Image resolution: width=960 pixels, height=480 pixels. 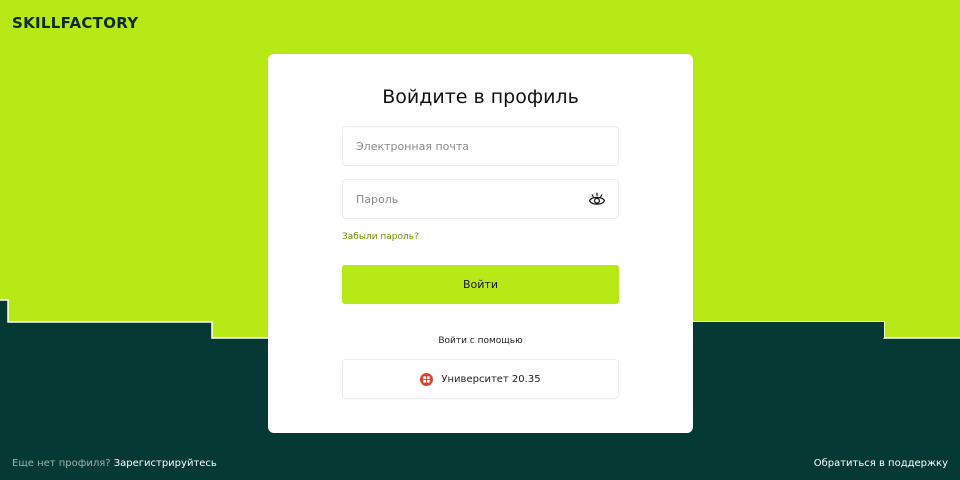 What do you see at coordinates (881, 463) in the screenshot?
I see `support-link: Обратиться в поддержку` at bounding box center [881, 463].